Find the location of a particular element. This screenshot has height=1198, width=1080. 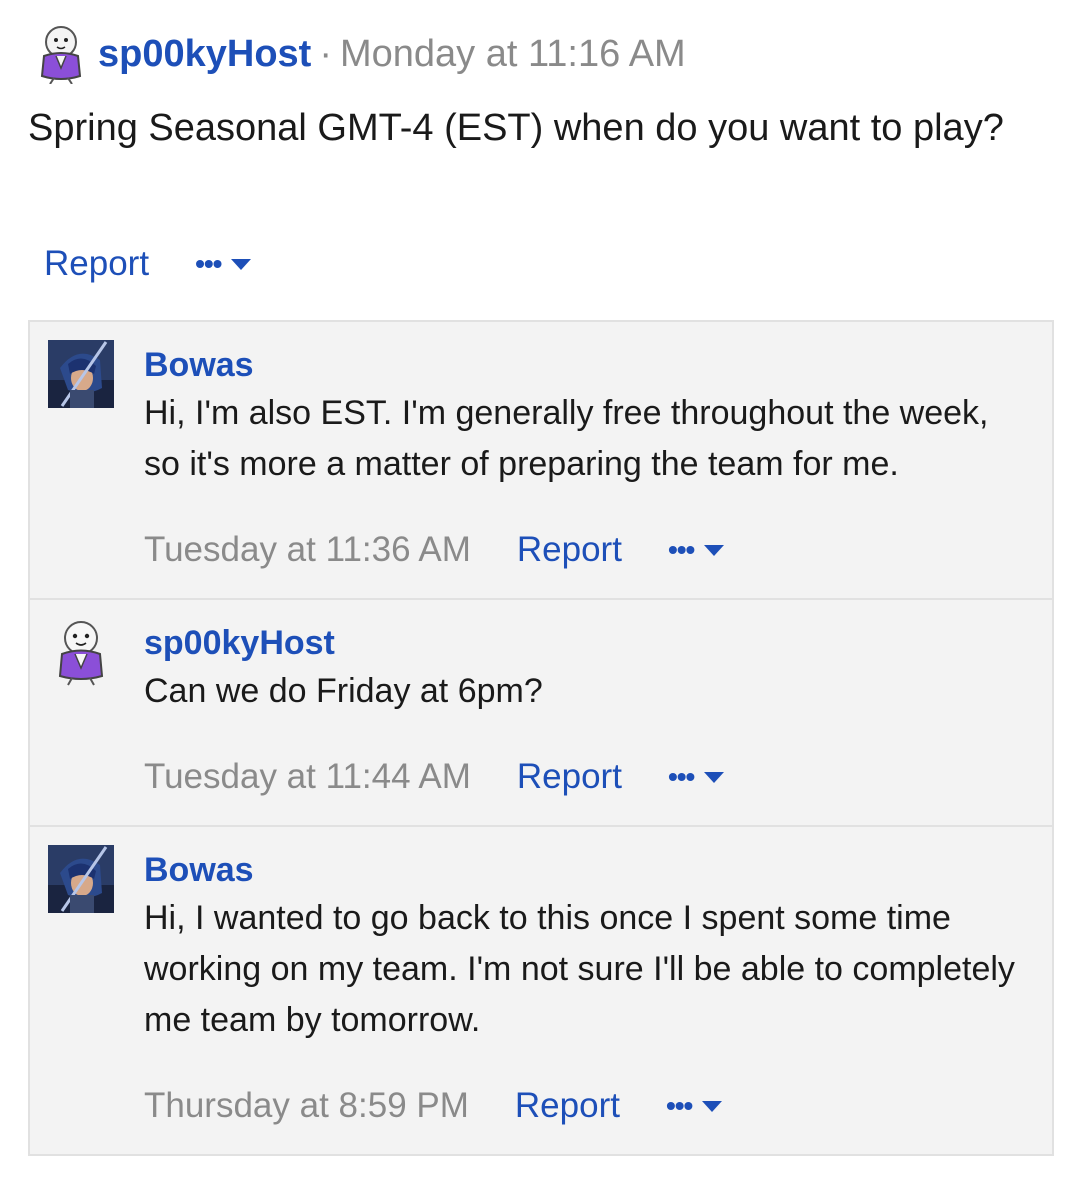

post-actions: Report ••• is located at coordinates (148, 264).